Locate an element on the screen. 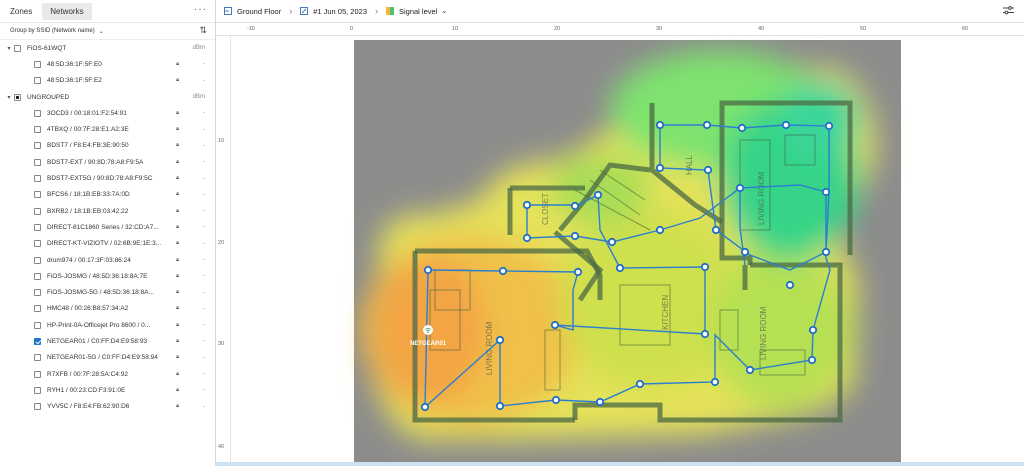 This screenshot has height=466, width=1024. floor-selector: Ground Floor is located at coordinates (252, 11).